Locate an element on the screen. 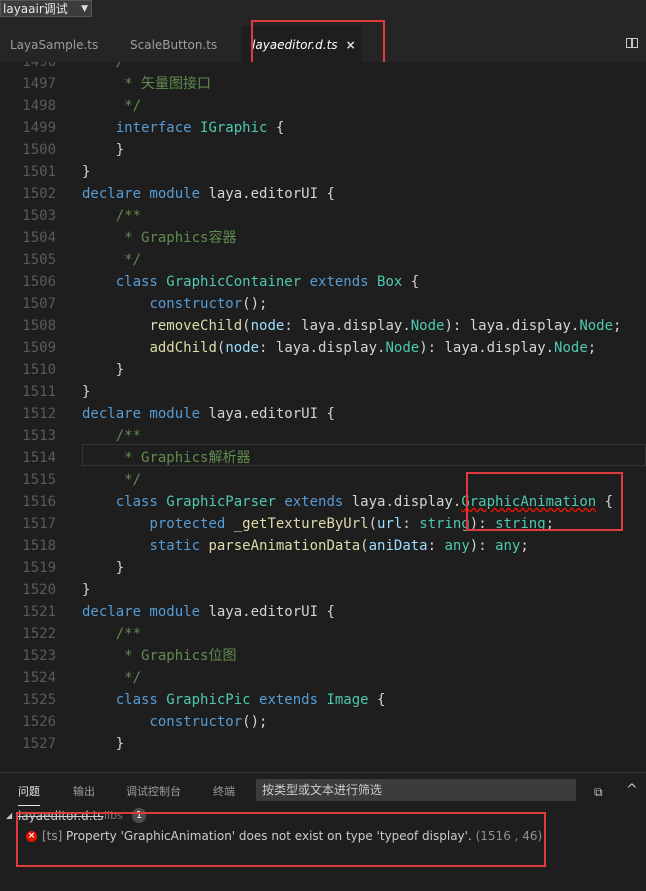 This screenshot has width=646, height=891. code-line: 1521 declare module laya.editorUI { is located at coordinates (323, 612).